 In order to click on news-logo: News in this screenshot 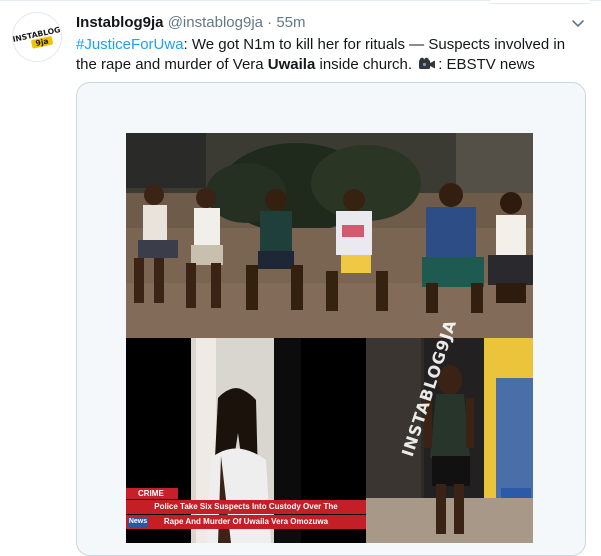, I will do `click(138, 522)`.